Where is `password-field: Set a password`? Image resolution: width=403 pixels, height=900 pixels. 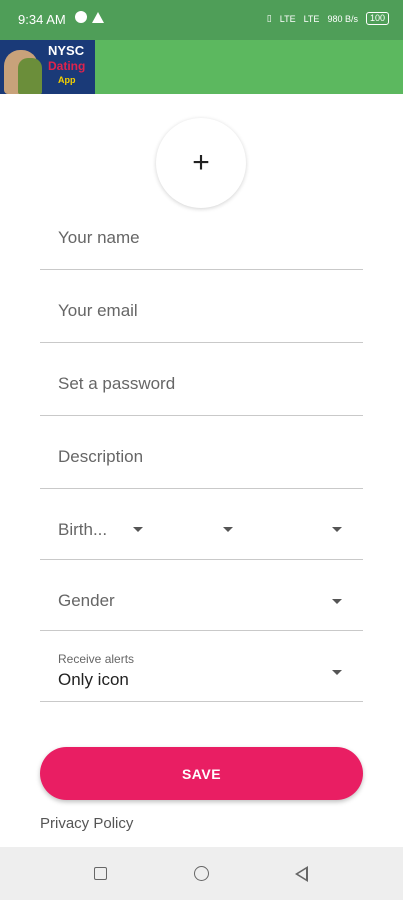
password-field: Set a password is located at coordinates (201, 382).